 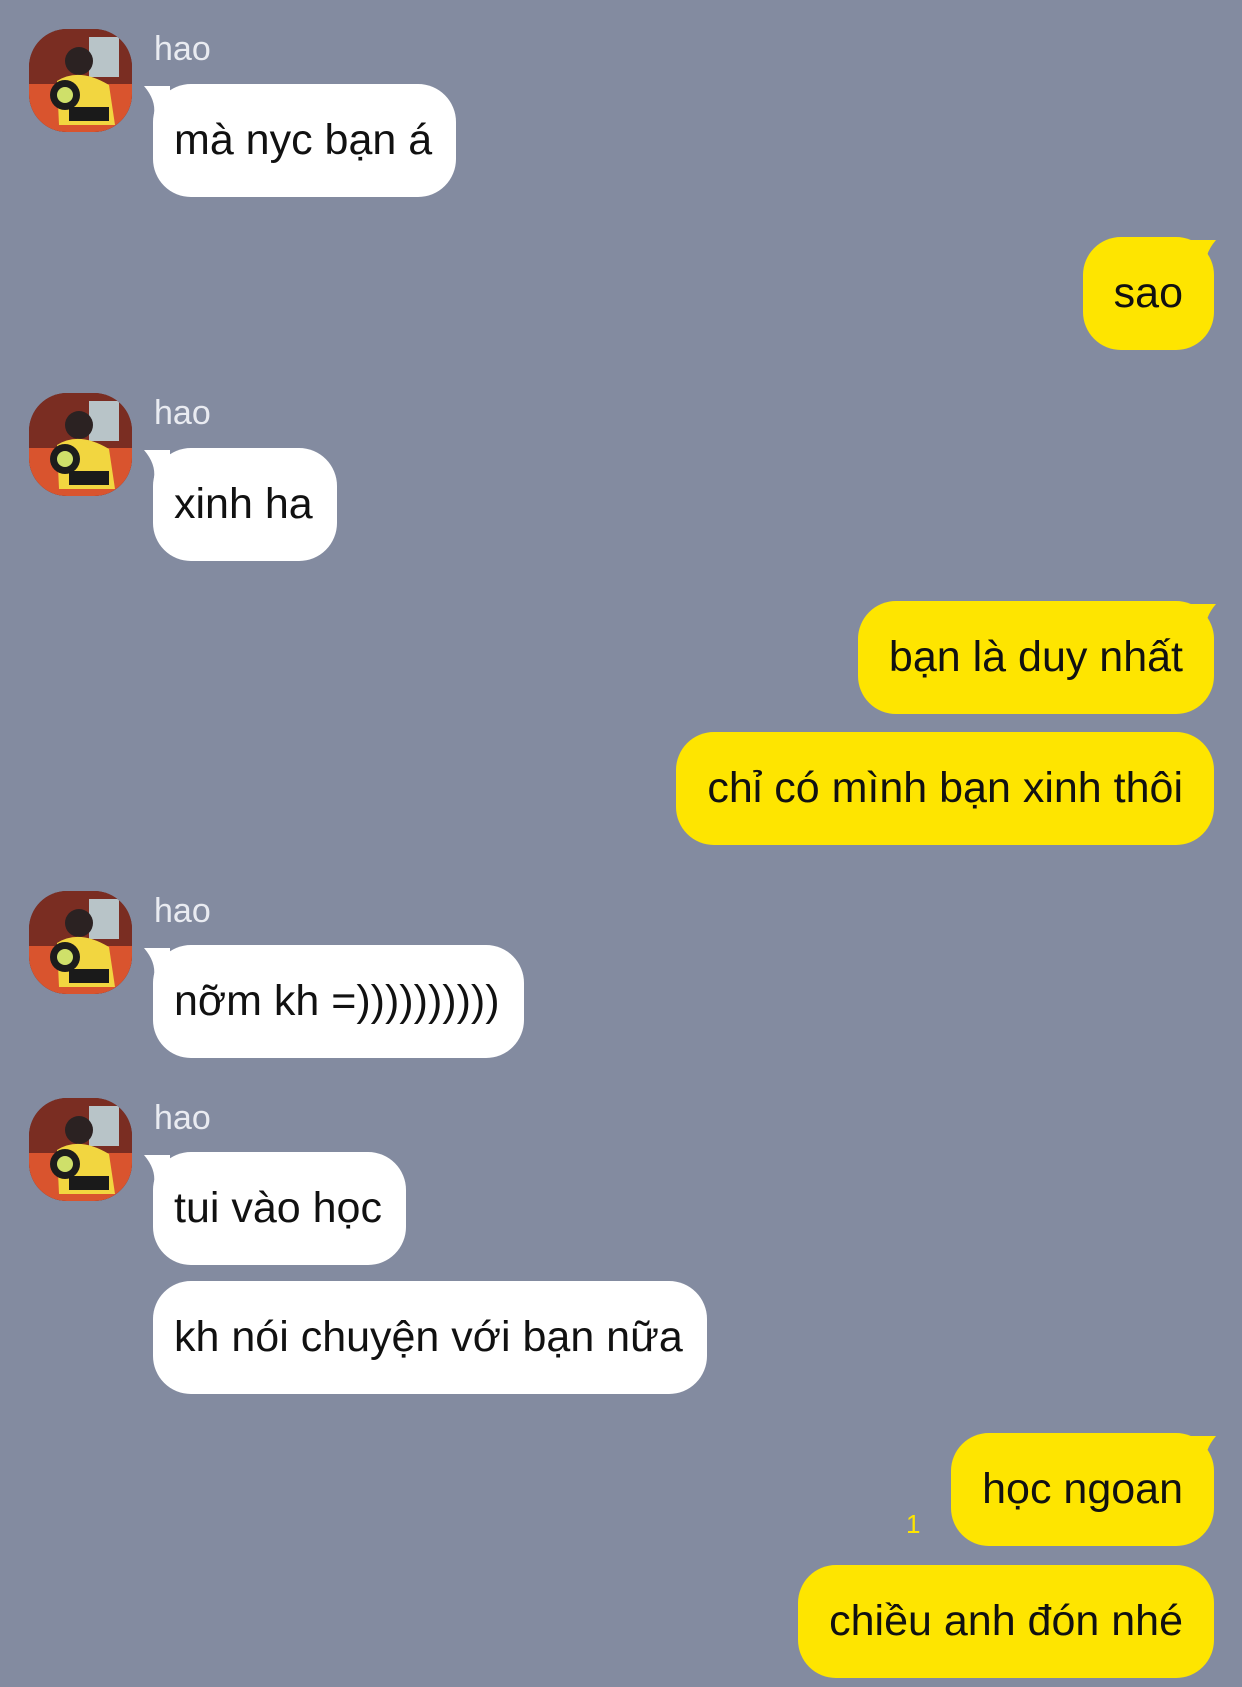 What do you see at coordinates (305, 140) in the screenshot?
I see `incoming-message-bubble: mà nyc bạn á` at bounding box center [305, 140].